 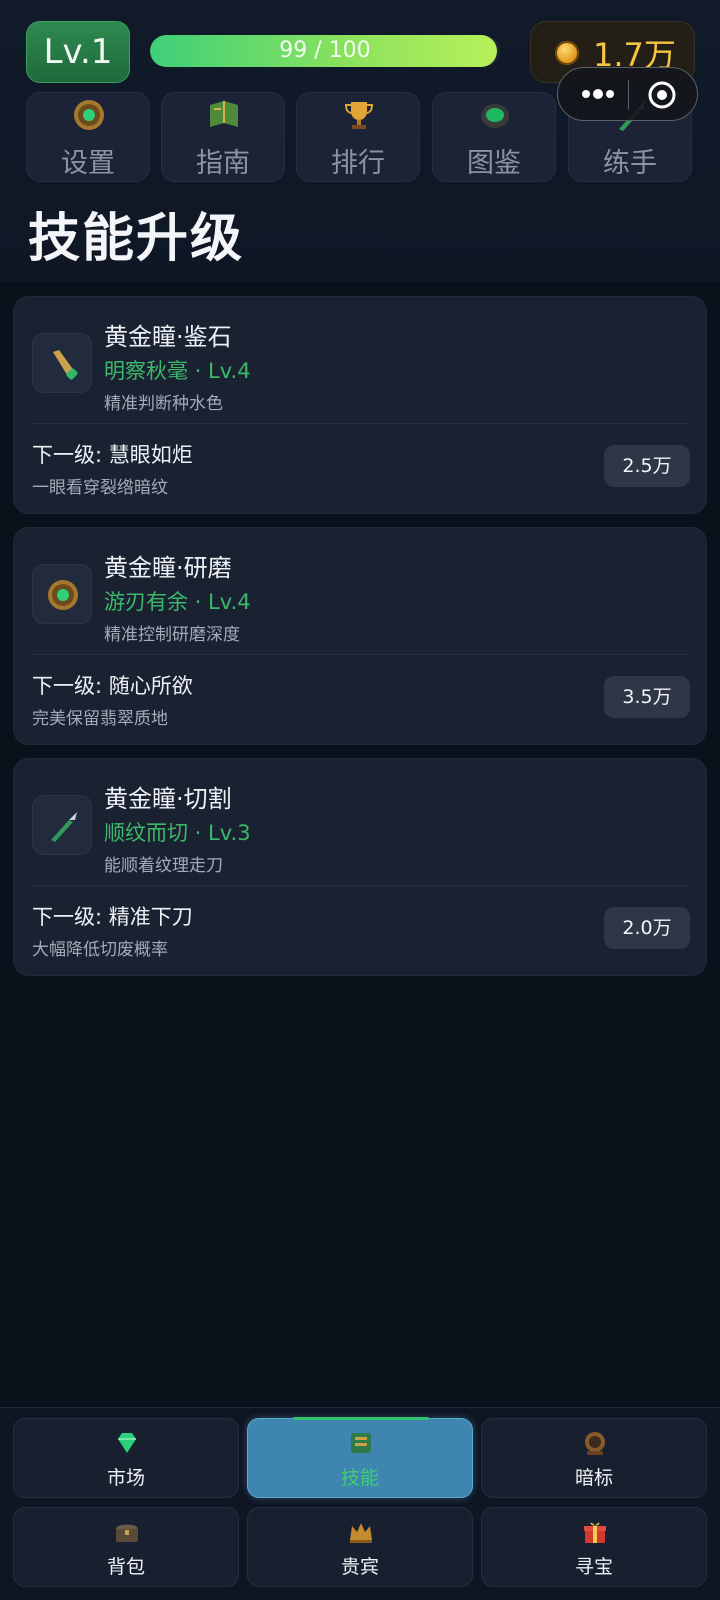 What do you see at coordinates (100, 719) in the screenshot?
I see `next-level-description: 完美保留翡翠质地` at bounding box center [100, 719].